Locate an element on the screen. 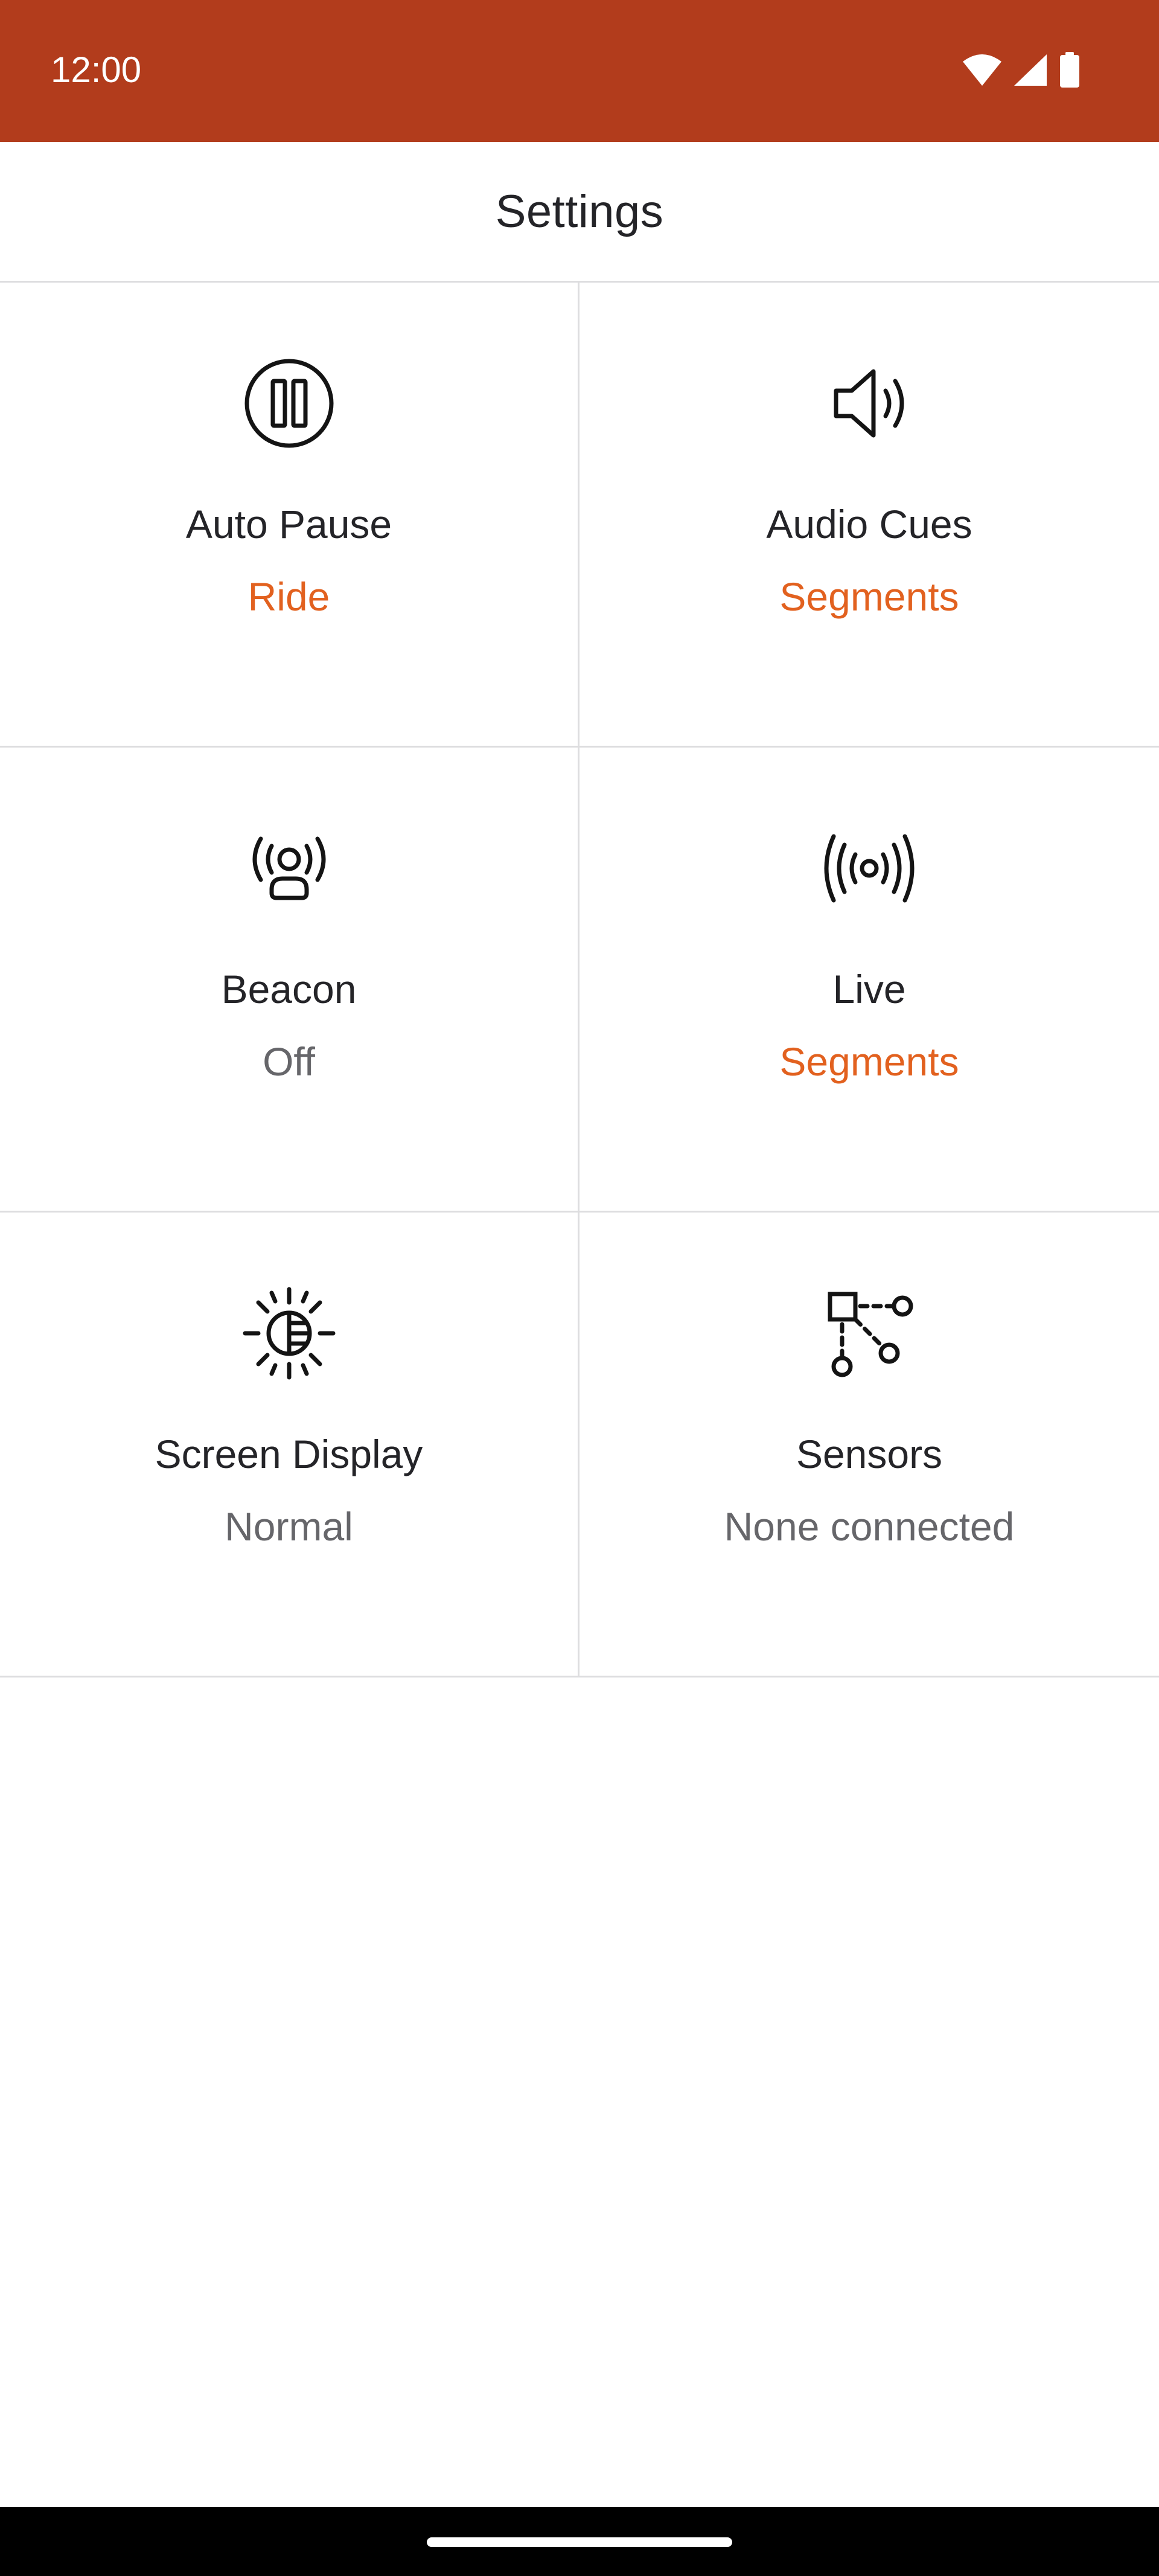 The width and height of the screenshot is (1159, 2576). setting-label: Audio Cues is located at coordinates (869, 524).